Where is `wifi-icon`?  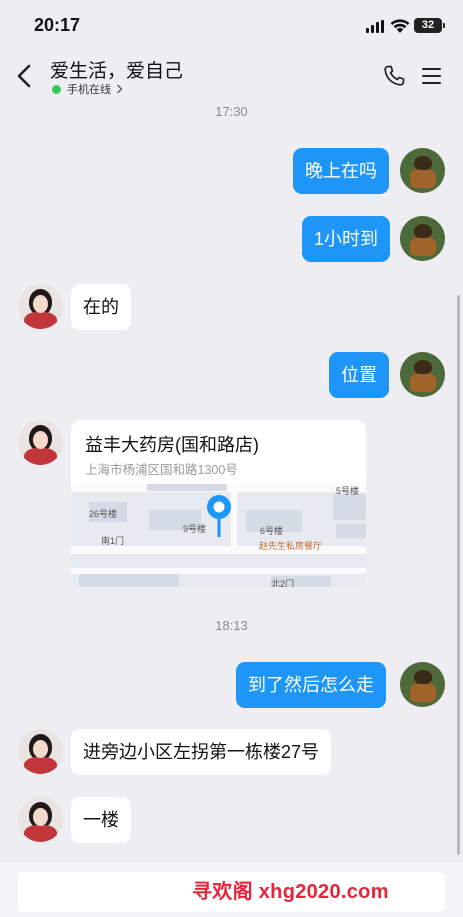
wifi-icon is located at coordinates (400, 26).